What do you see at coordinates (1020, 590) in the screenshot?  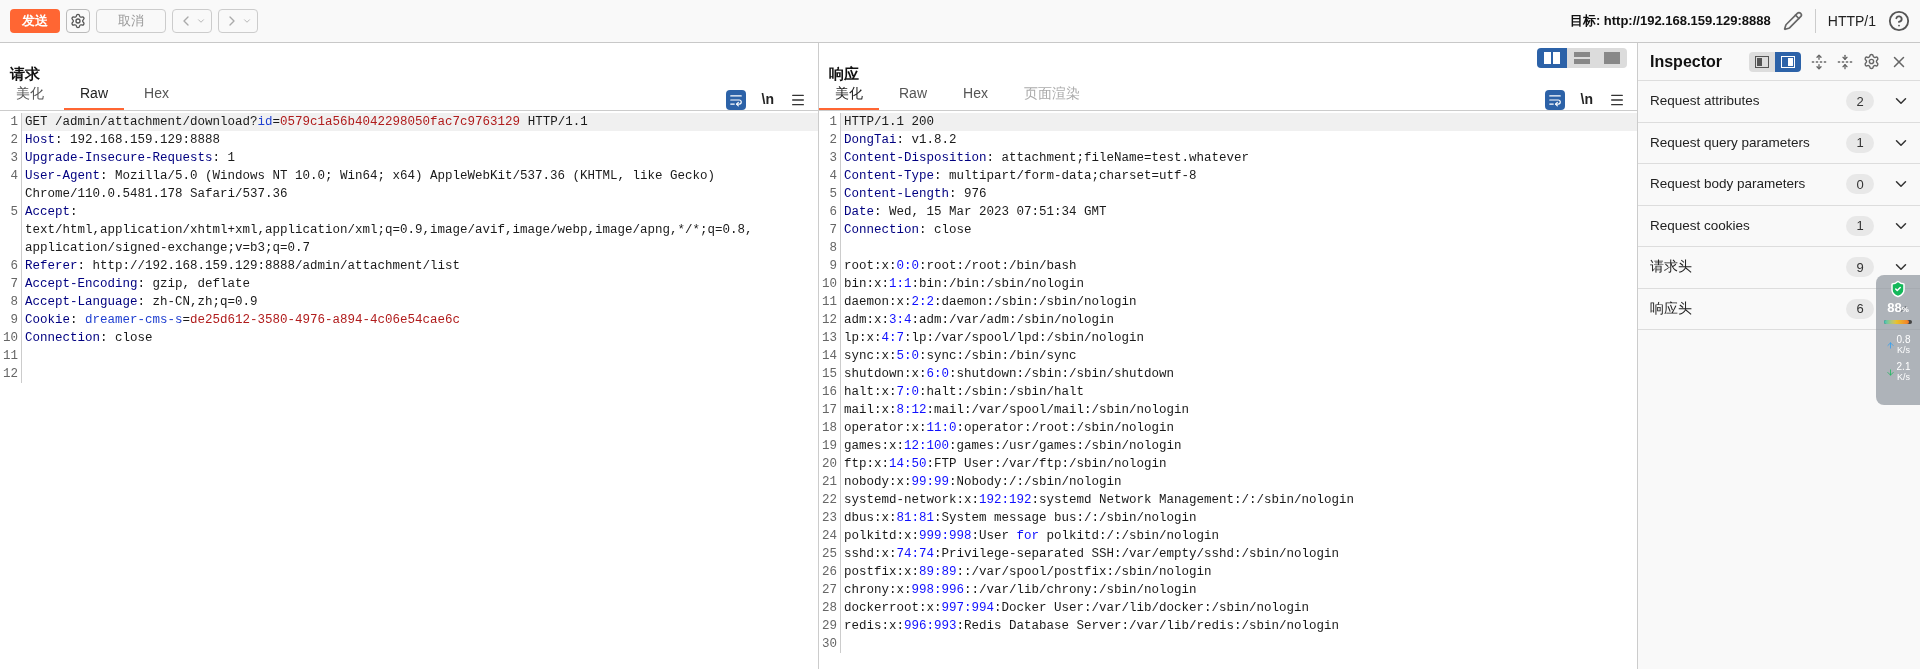 I see `code-line: chrony:x:998:996::/var/lib/chrony:/sbin/nologin` at bounding box center [1020, 590].